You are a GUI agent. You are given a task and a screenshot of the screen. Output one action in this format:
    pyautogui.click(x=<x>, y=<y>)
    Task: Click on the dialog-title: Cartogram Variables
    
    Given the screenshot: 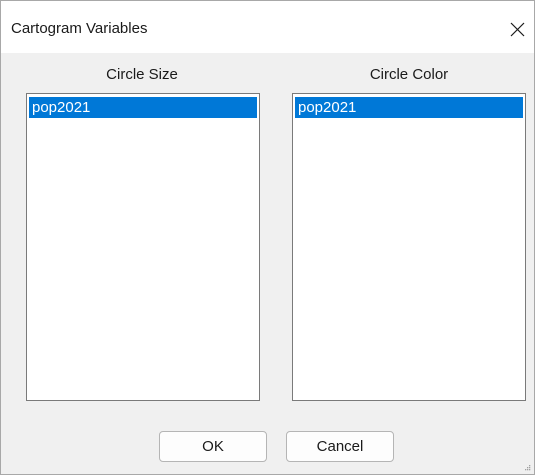 What is the action you would take?
    pyautogui.click(x=79, y=28)
    